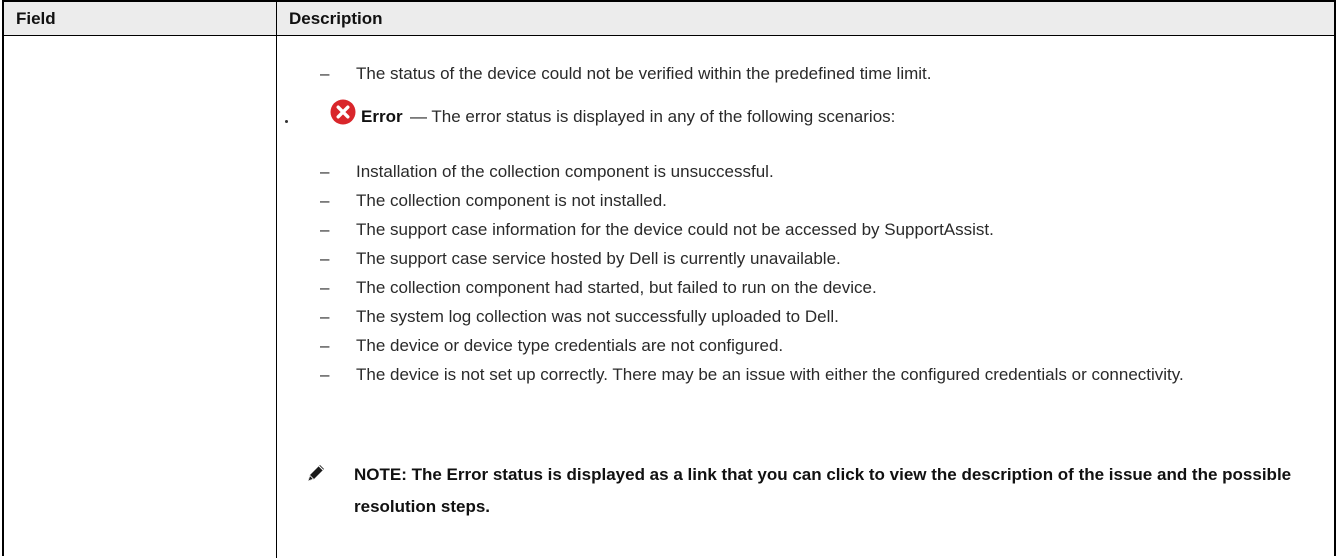  I want to click on header-description: Description, so click(336, 18).